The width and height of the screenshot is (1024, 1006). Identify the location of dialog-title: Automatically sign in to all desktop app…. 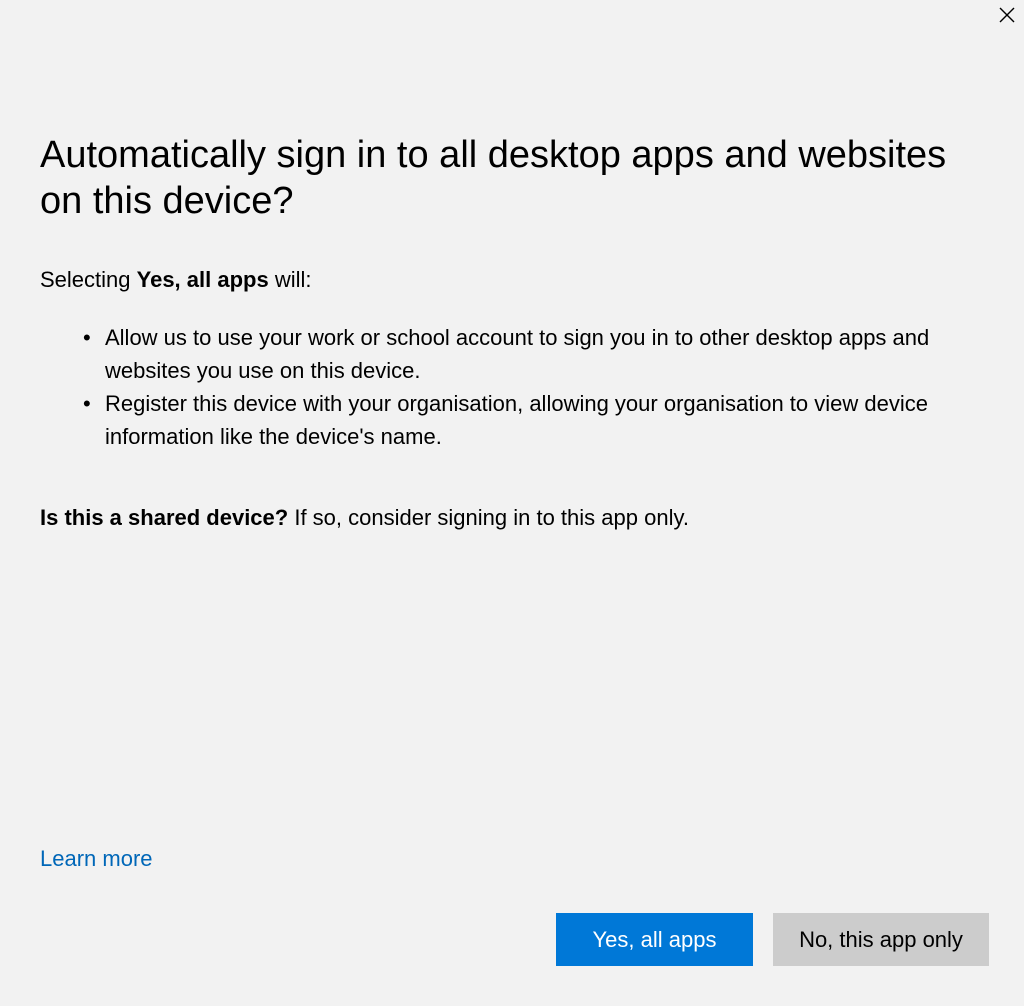
(493, 178).